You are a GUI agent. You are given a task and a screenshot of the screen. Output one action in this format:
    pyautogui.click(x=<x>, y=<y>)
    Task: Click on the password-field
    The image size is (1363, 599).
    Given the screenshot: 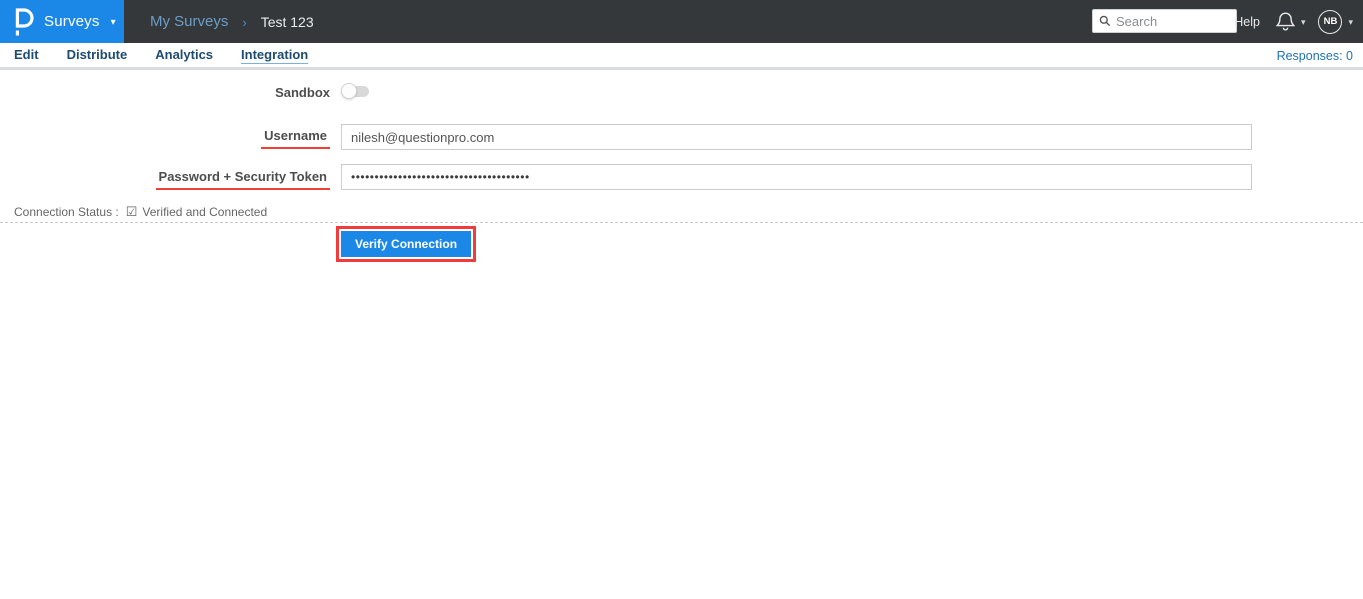 What is the action you would take?
    pyautogui.click(x=796, y=177)
    